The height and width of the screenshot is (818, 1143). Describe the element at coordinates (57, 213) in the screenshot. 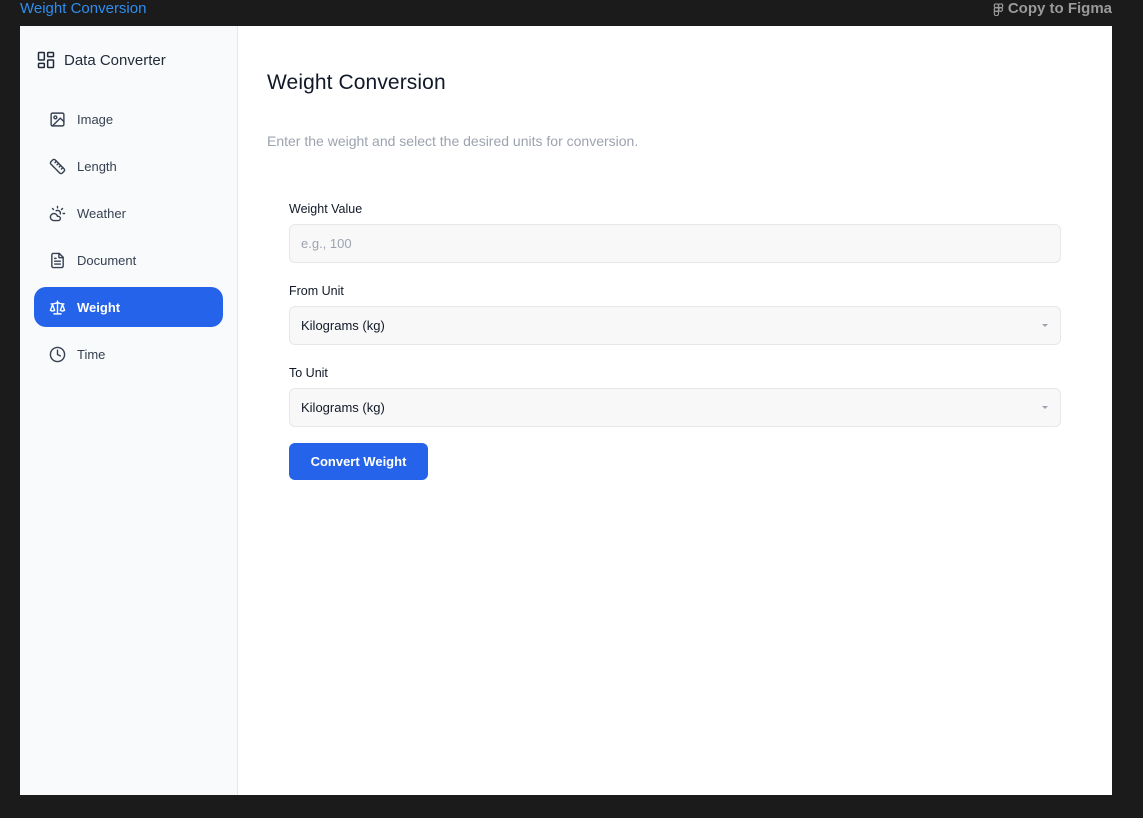

I see `cloud-sun-icon` at that location.